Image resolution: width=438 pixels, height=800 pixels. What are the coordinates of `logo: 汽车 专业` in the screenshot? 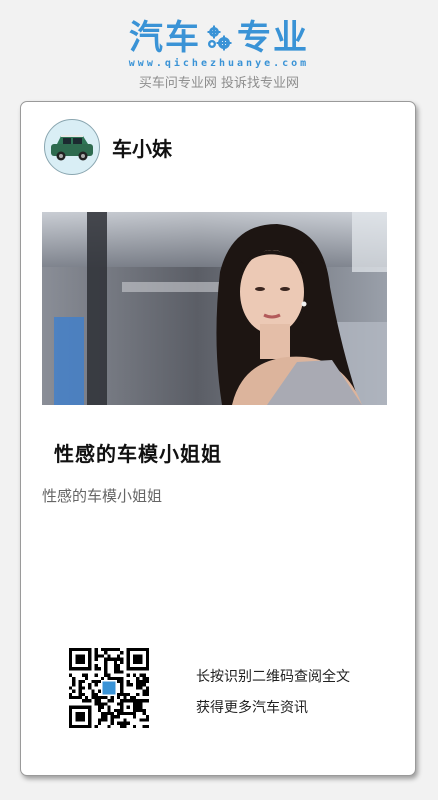 It's located at (219, 38).